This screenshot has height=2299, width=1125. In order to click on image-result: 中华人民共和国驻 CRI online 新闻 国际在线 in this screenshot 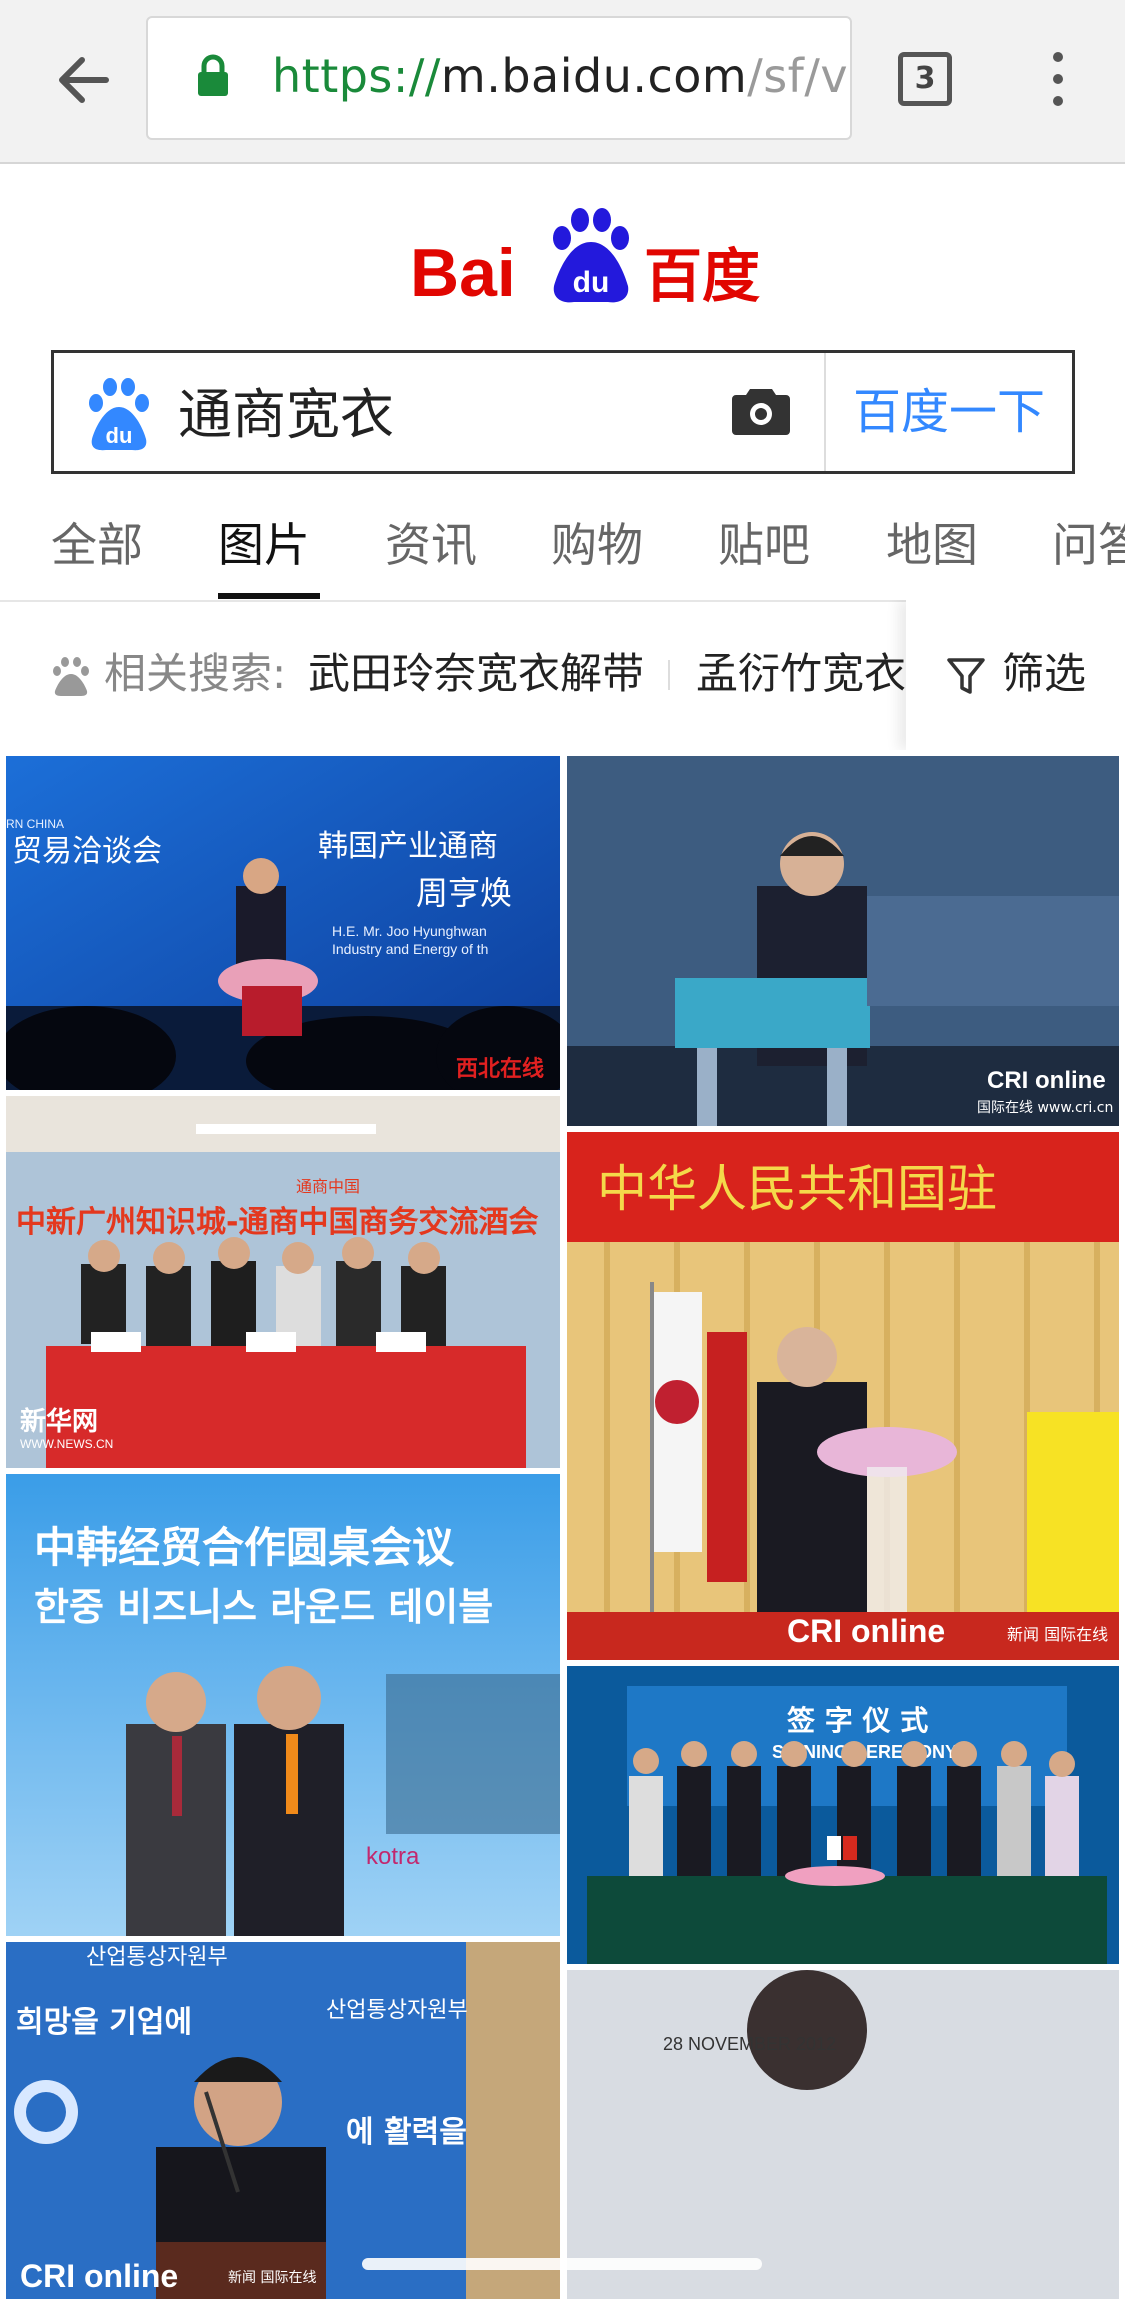, I will do `click(843, 1396)`.